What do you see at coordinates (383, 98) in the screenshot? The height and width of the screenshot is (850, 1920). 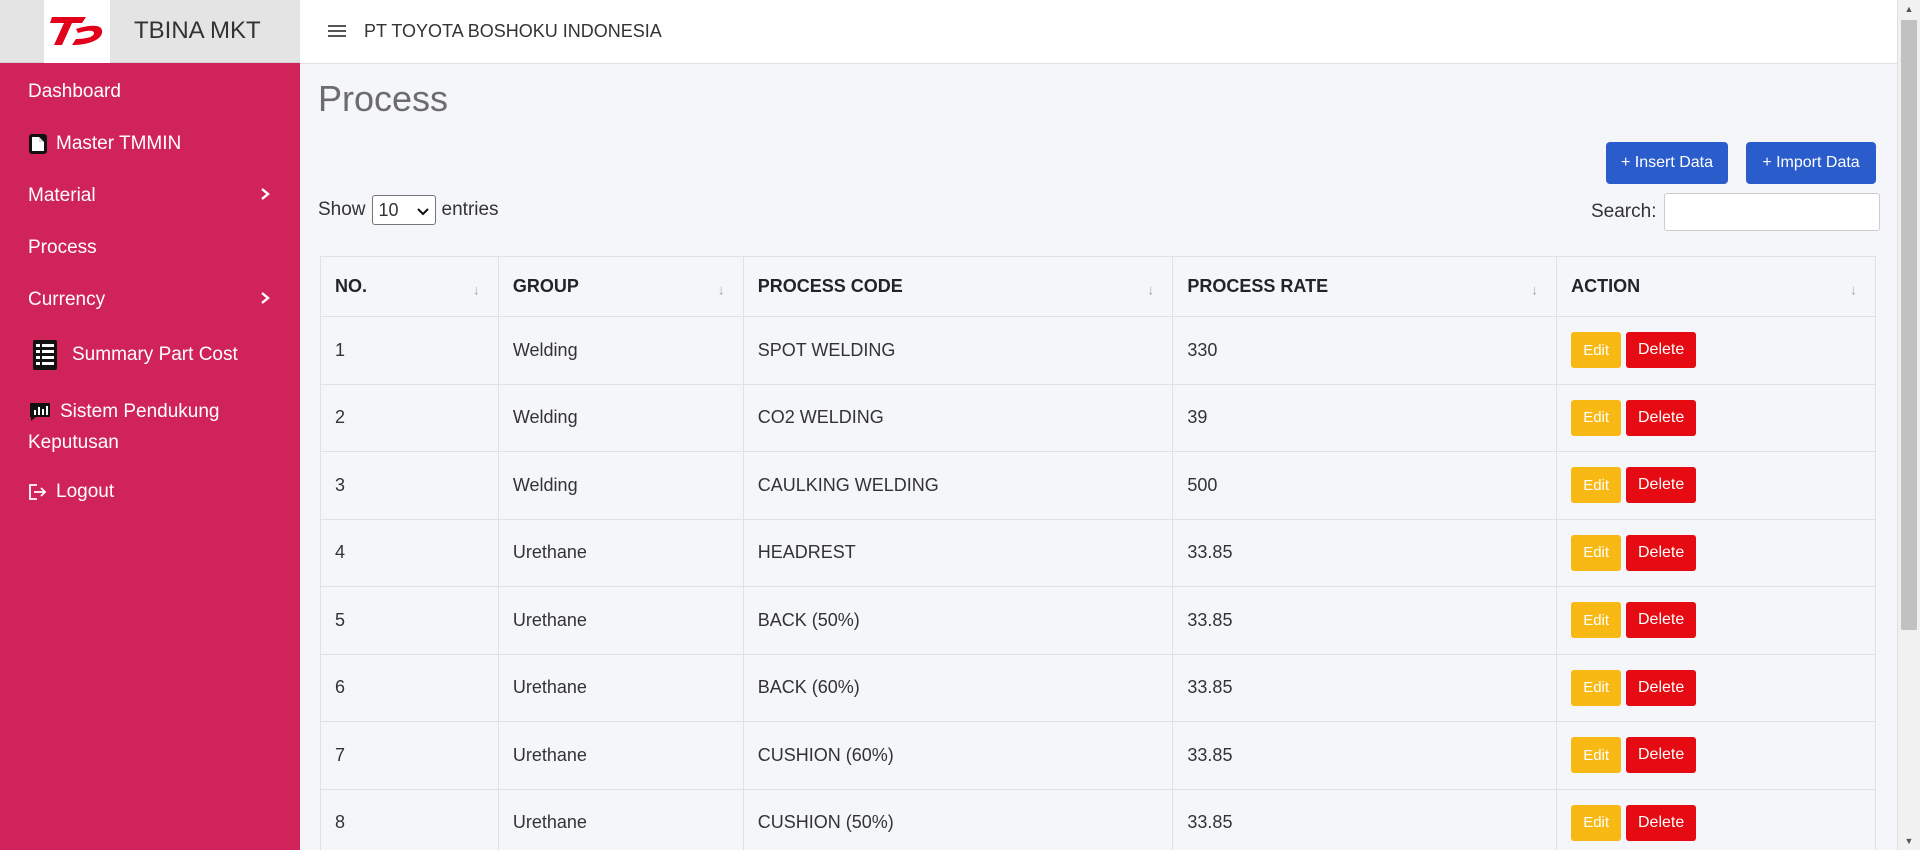 I see `page-title: Process` at bounding box center [383, 98].